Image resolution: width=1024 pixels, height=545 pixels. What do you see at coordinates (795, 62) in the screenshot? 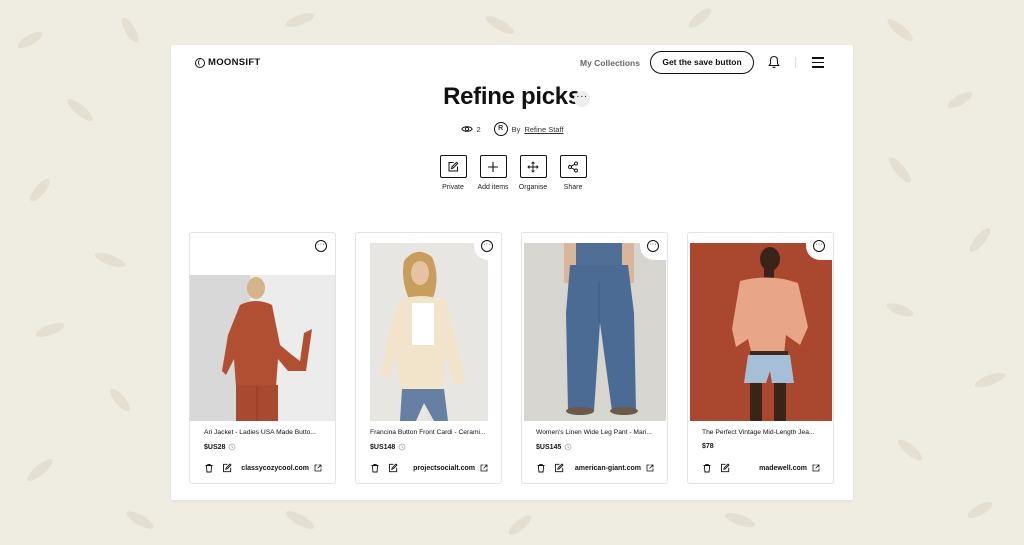
I see `header-divider` at bounding box center [795, 62].